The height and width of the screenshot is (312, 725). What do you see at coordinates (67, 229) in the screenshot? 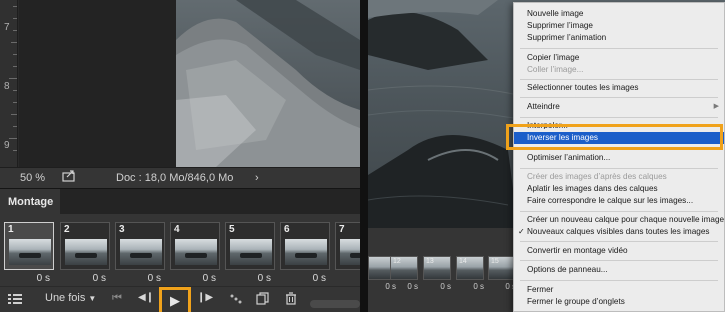
I see `frame-number: 2` at bounding box center [67, 229].